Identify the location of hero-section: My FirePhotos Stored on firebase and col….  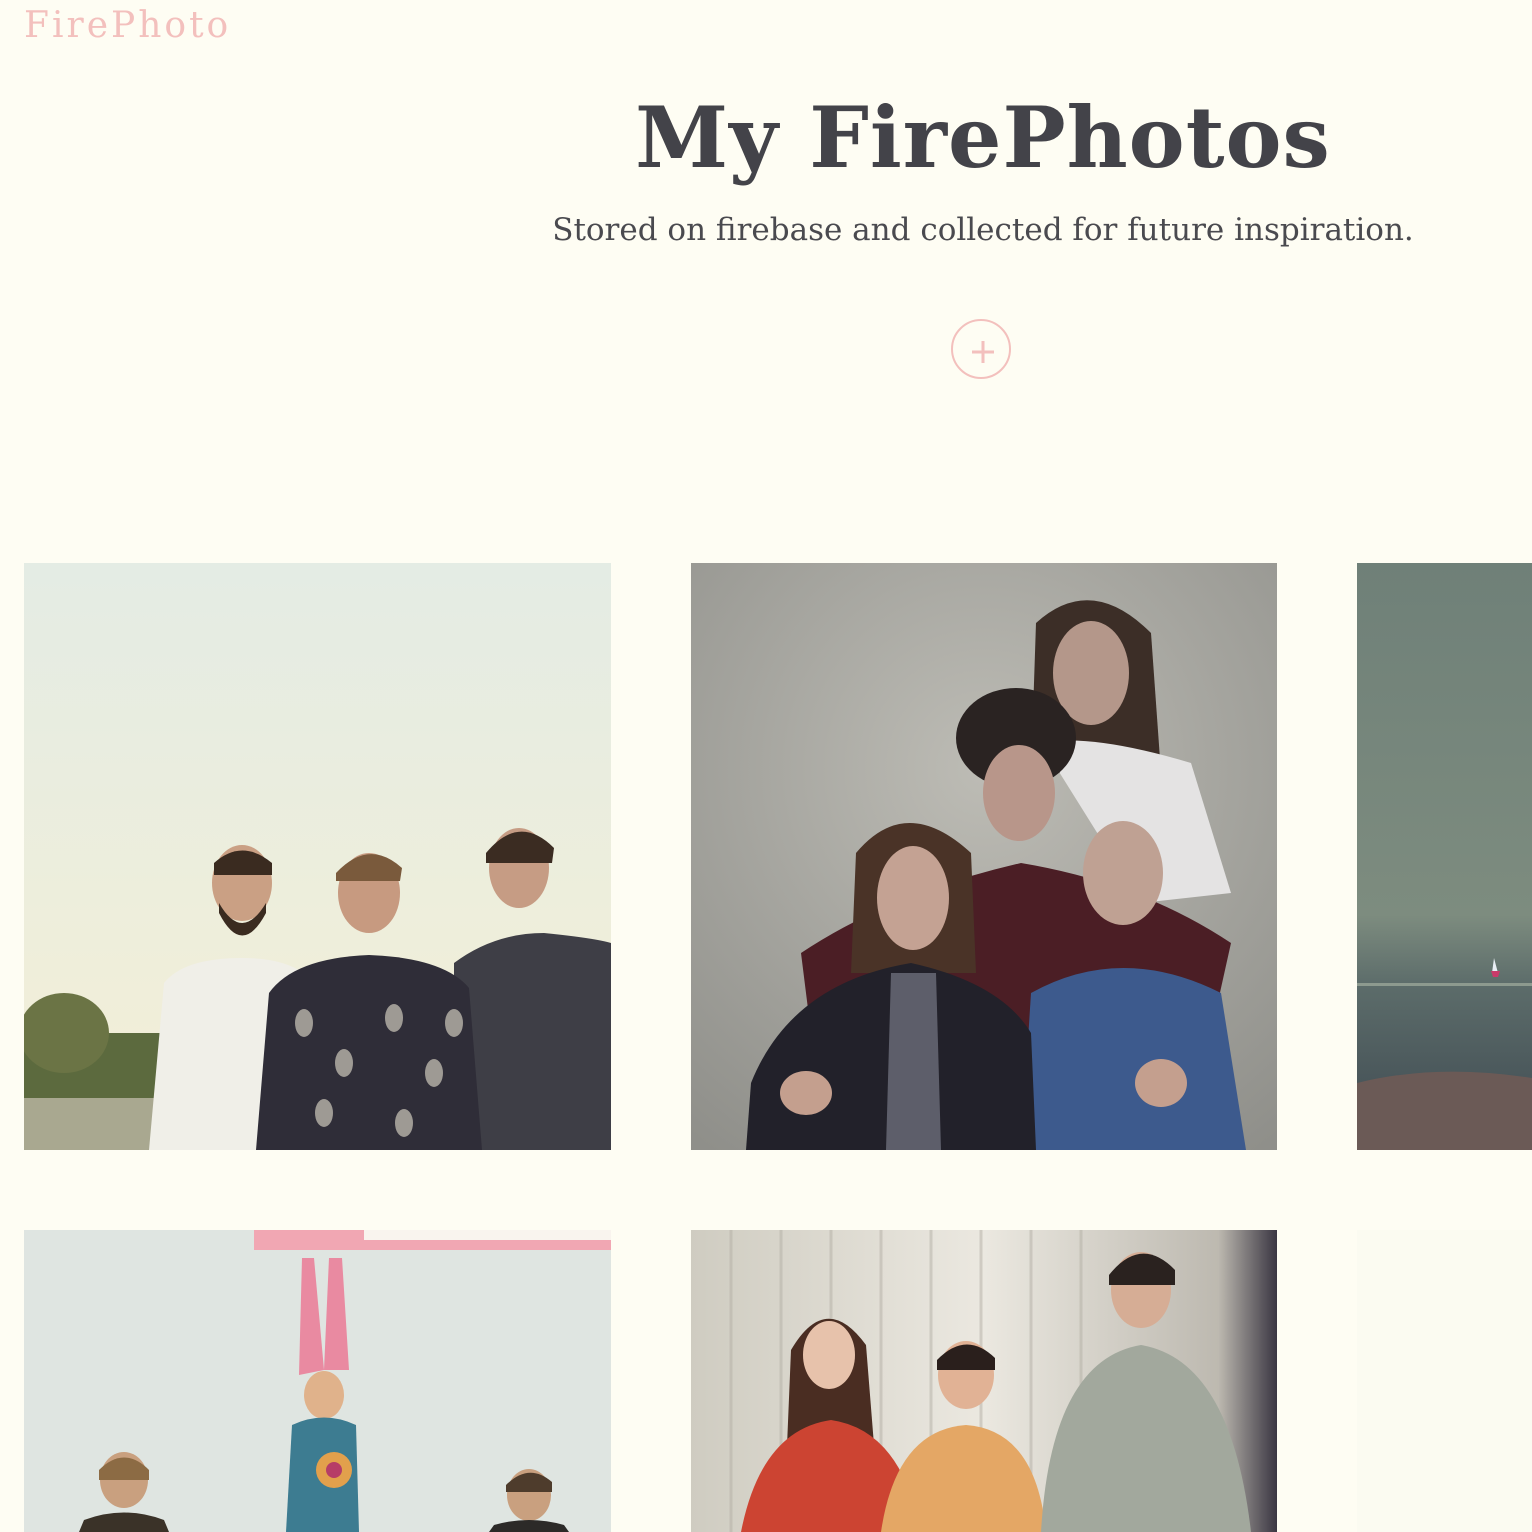
(982, 169).